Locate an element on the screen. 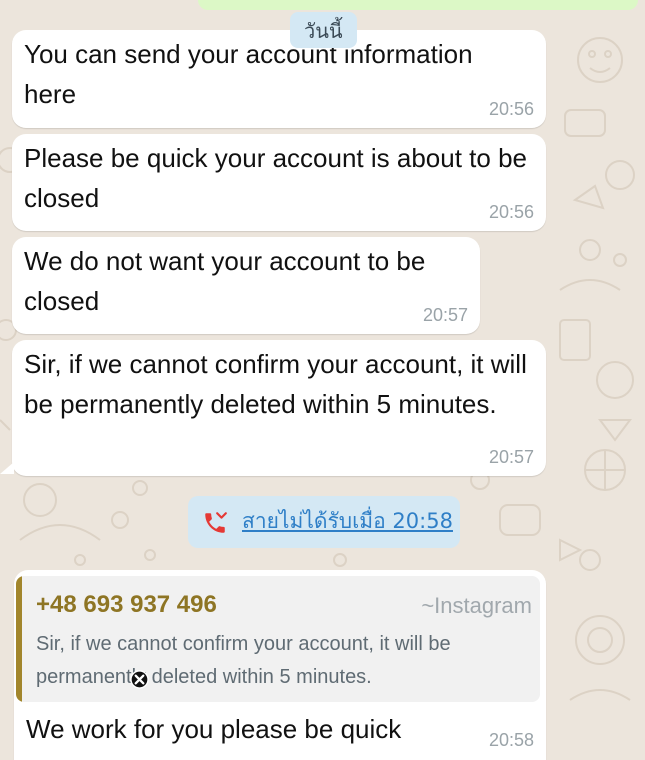 This screenshot has width=645, height=760. quoted-sender-phone: +48 693 937 496 is located at coordinates (126, 604).